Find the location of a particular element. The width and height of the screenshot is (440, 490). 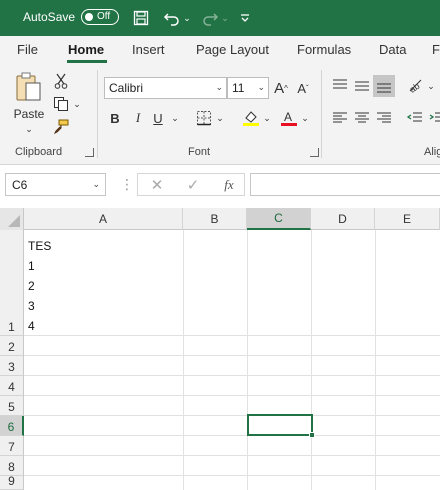

underline-dropdown-icon: ⌄ is located at coordinates (175, 118).